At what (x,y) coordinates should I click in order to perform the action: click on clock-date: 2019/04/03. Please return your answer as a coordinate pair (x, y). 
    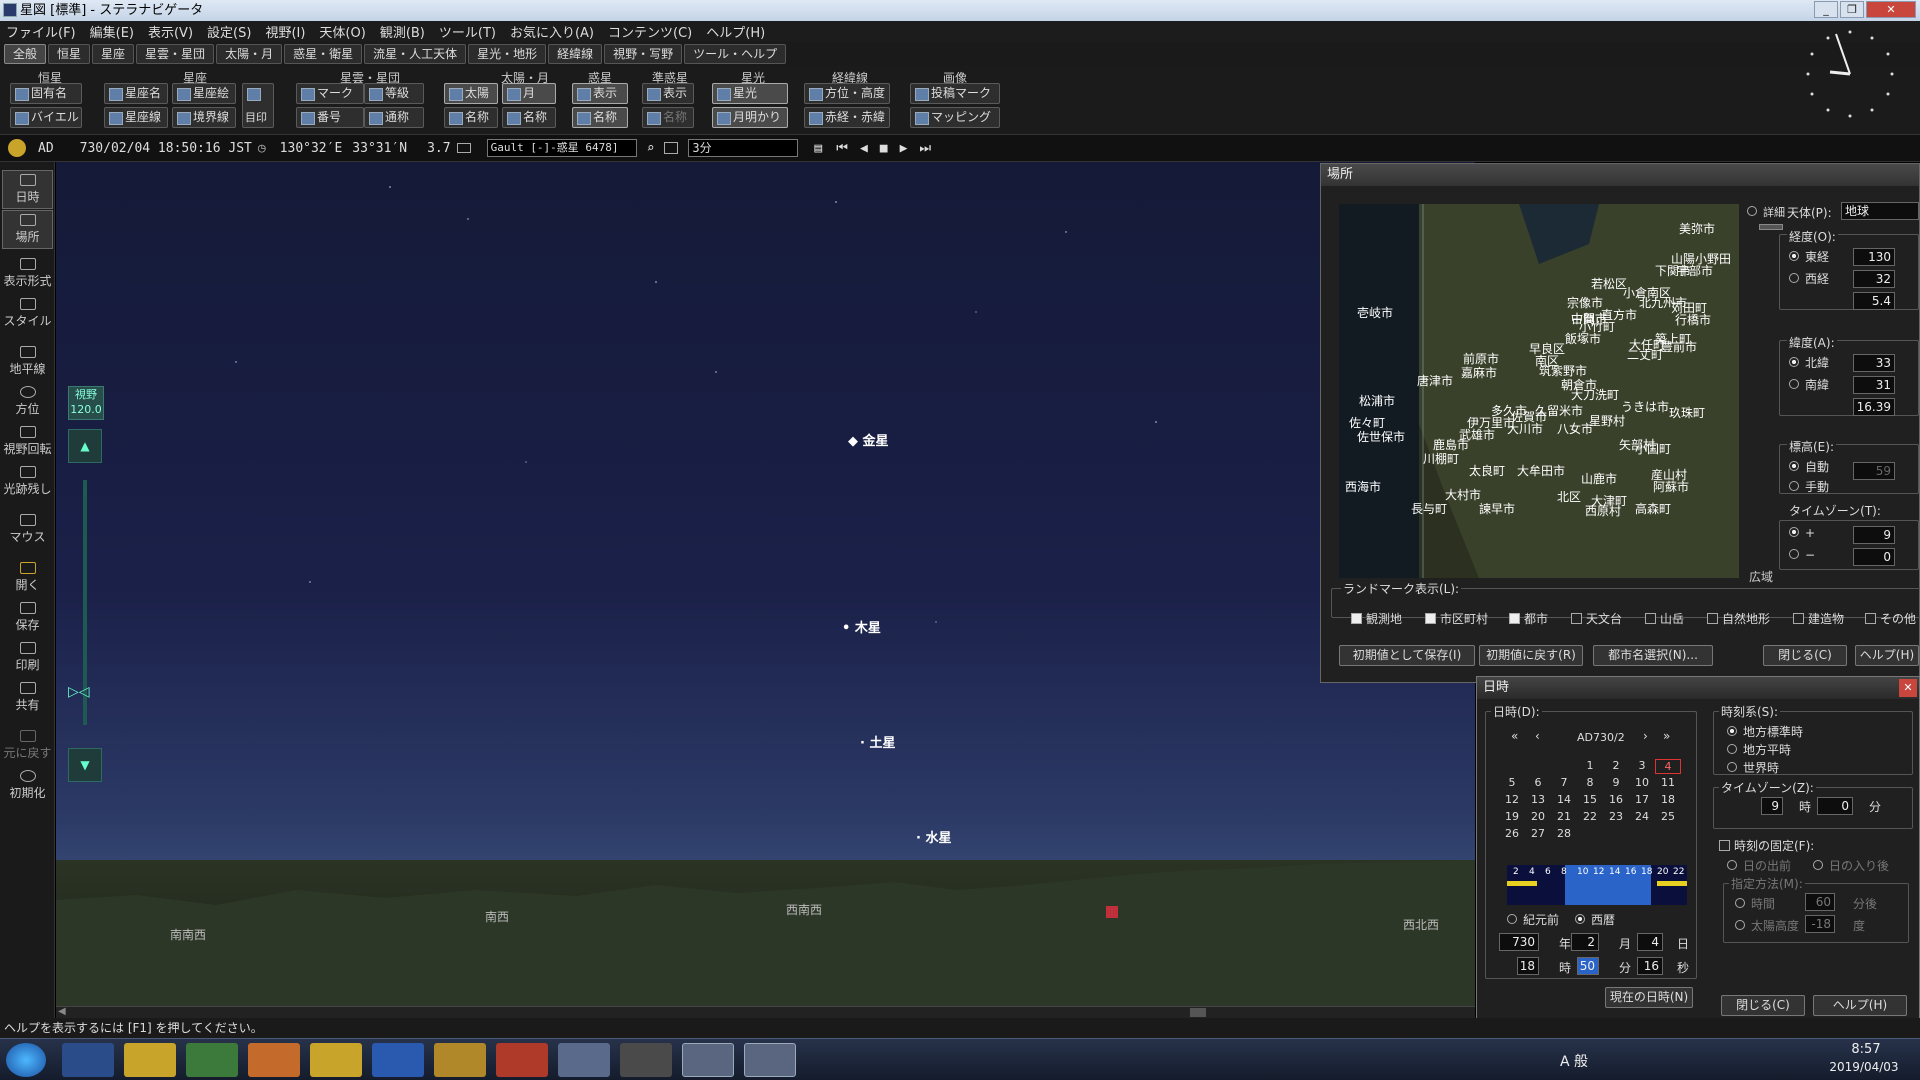
    Looking at the image, I should click on (1864, 1067).